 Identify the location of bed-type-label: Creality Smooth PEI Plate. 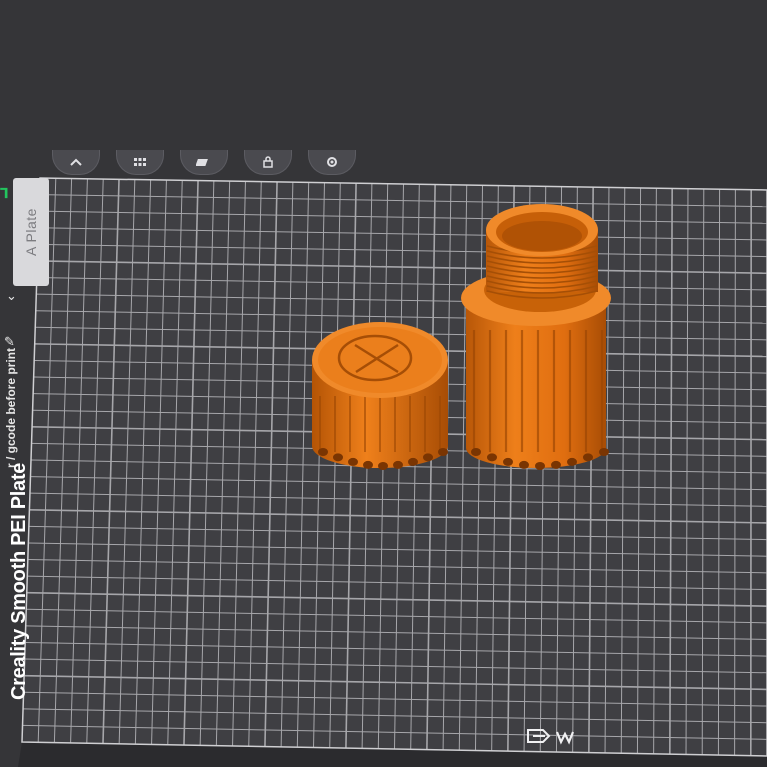
(19, 581).